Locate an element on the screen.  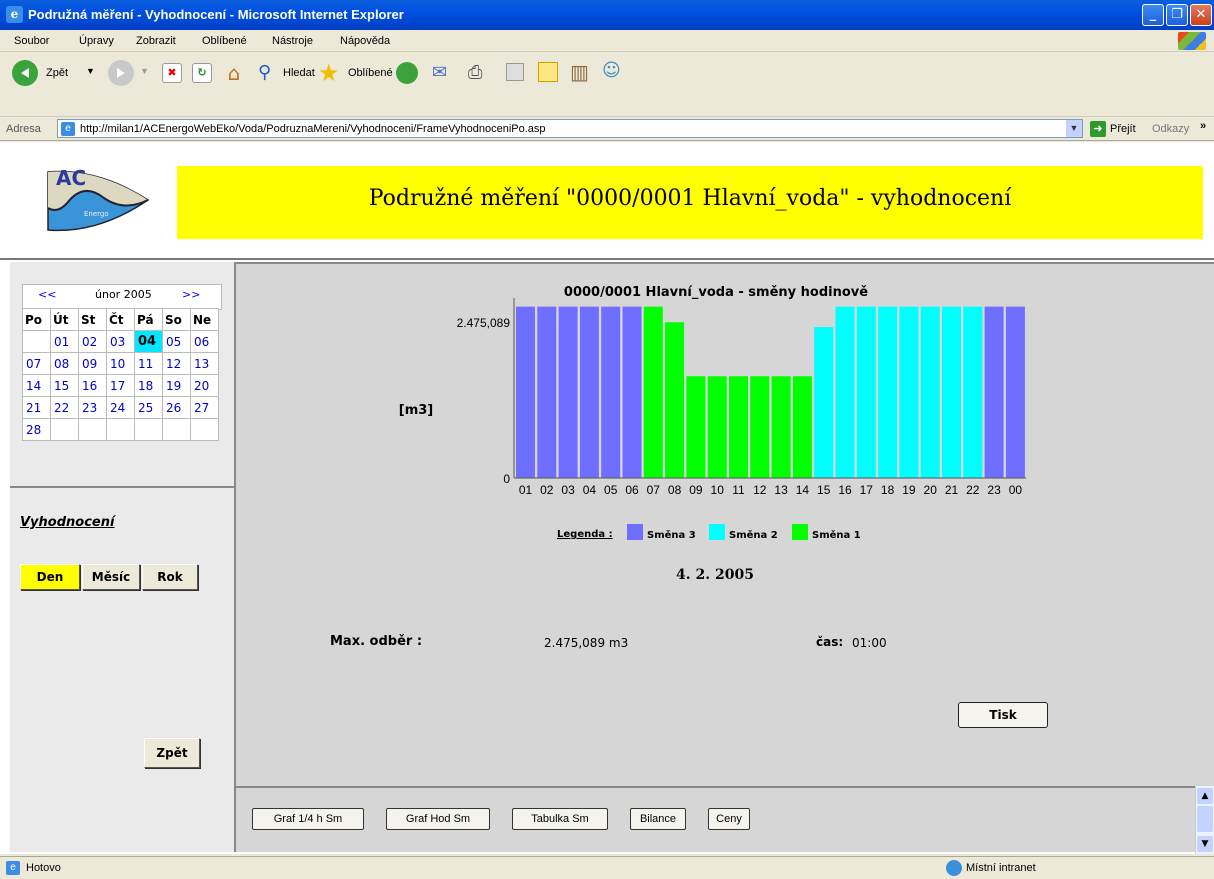
calendar-day: 12 is located at coordinates (176, 363).